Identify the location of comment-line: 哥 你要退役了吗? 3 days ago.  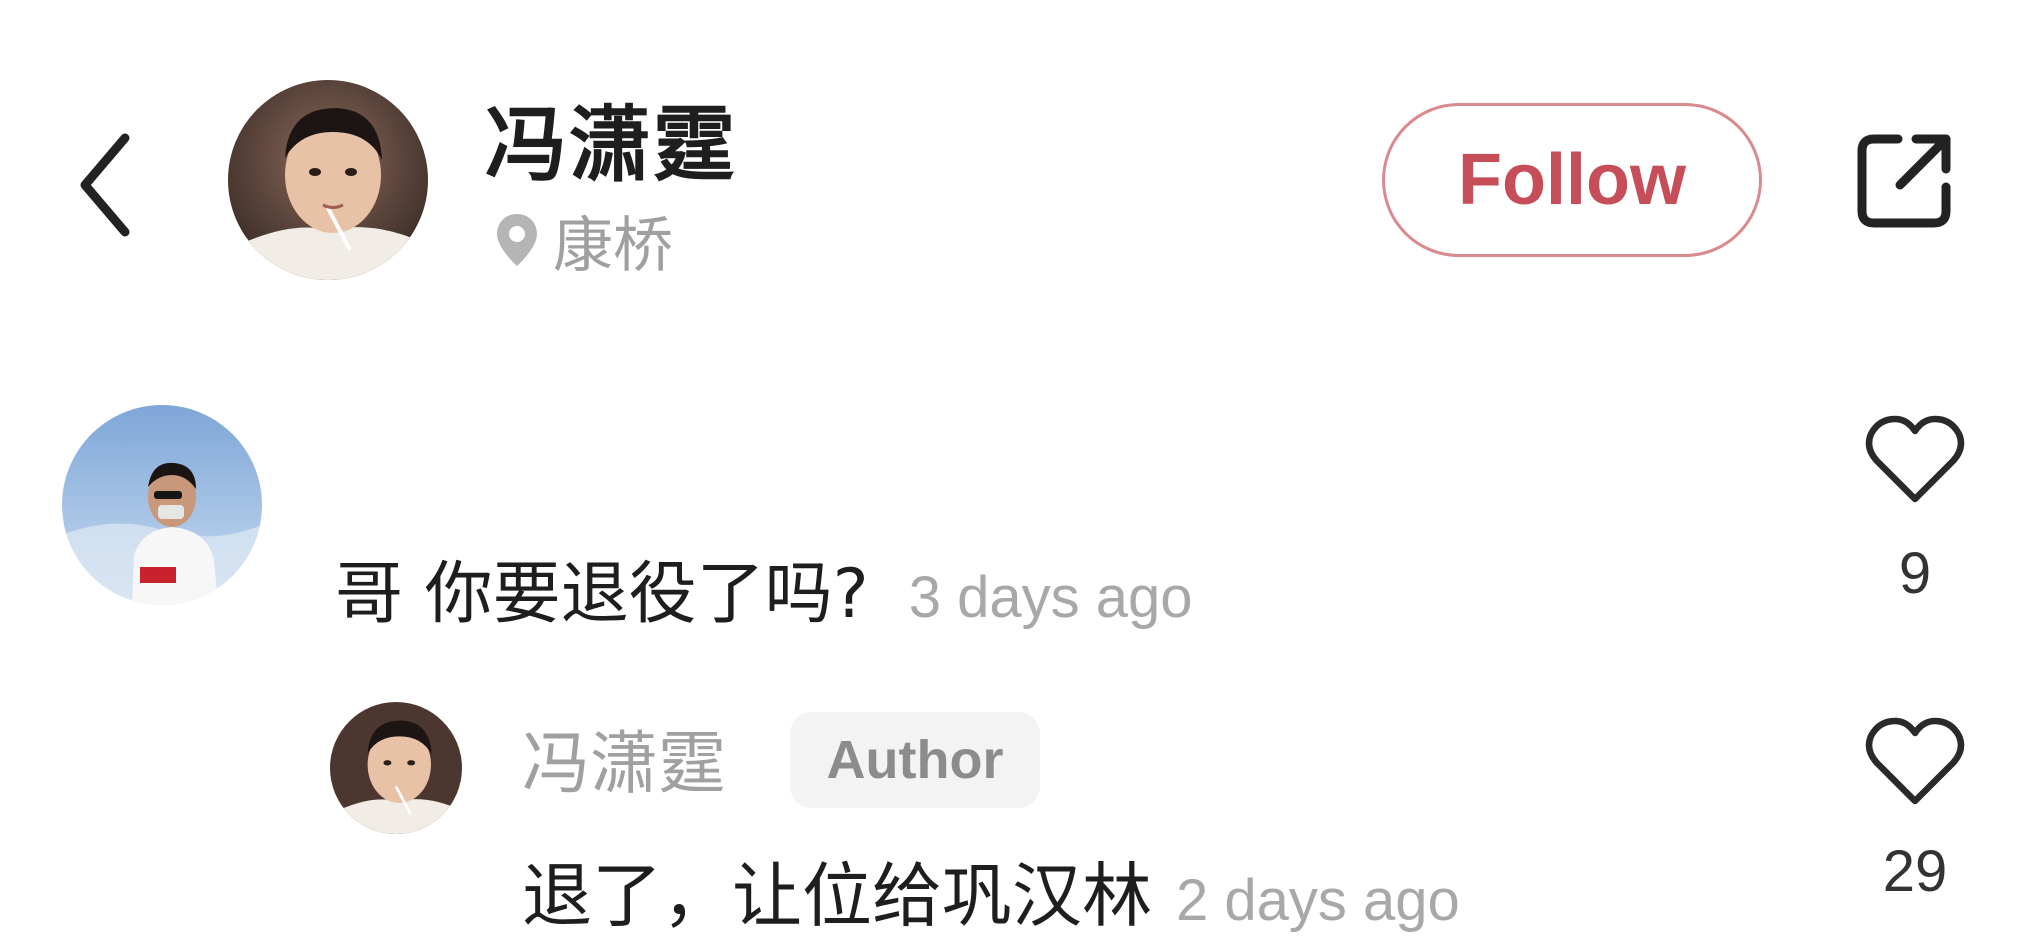
(764, 587).